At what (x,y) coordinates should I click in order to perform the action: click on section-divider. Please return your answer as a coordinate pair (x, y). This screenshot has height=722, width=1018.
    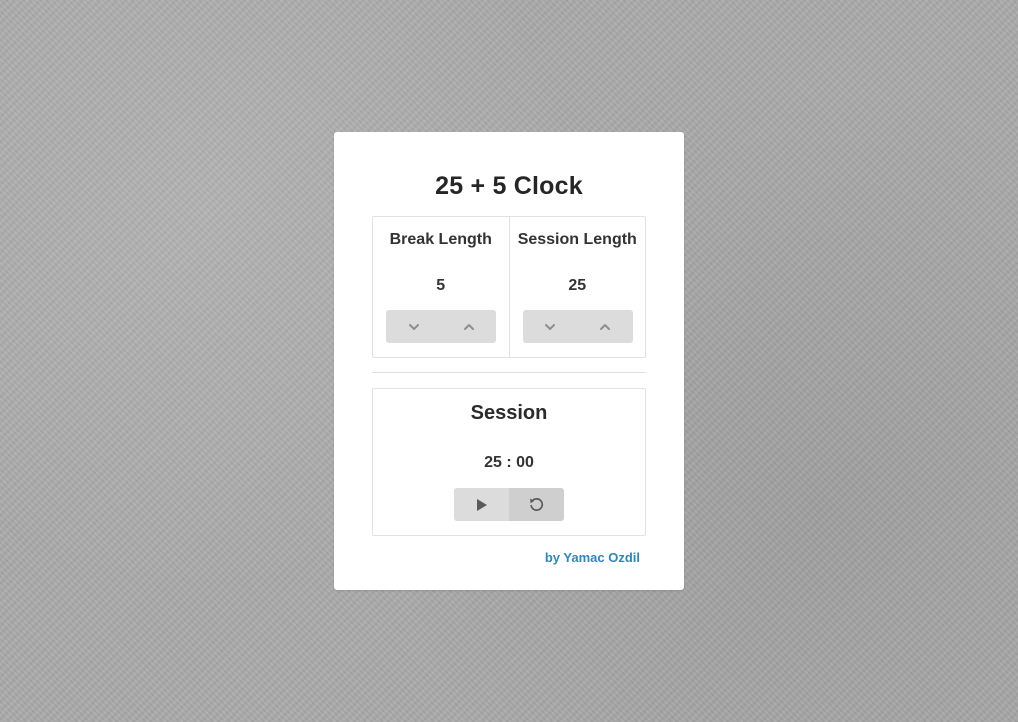
    Looking at the image, I should click on (509, 372).